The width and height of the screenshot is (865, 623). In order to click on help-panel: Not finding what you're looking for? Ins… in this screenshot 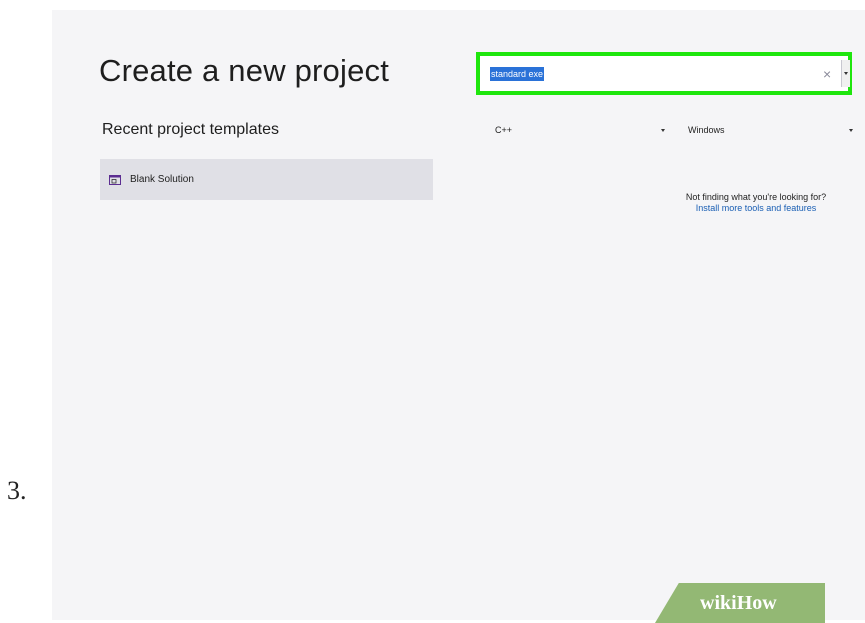, I will do `click(756, 203)`.